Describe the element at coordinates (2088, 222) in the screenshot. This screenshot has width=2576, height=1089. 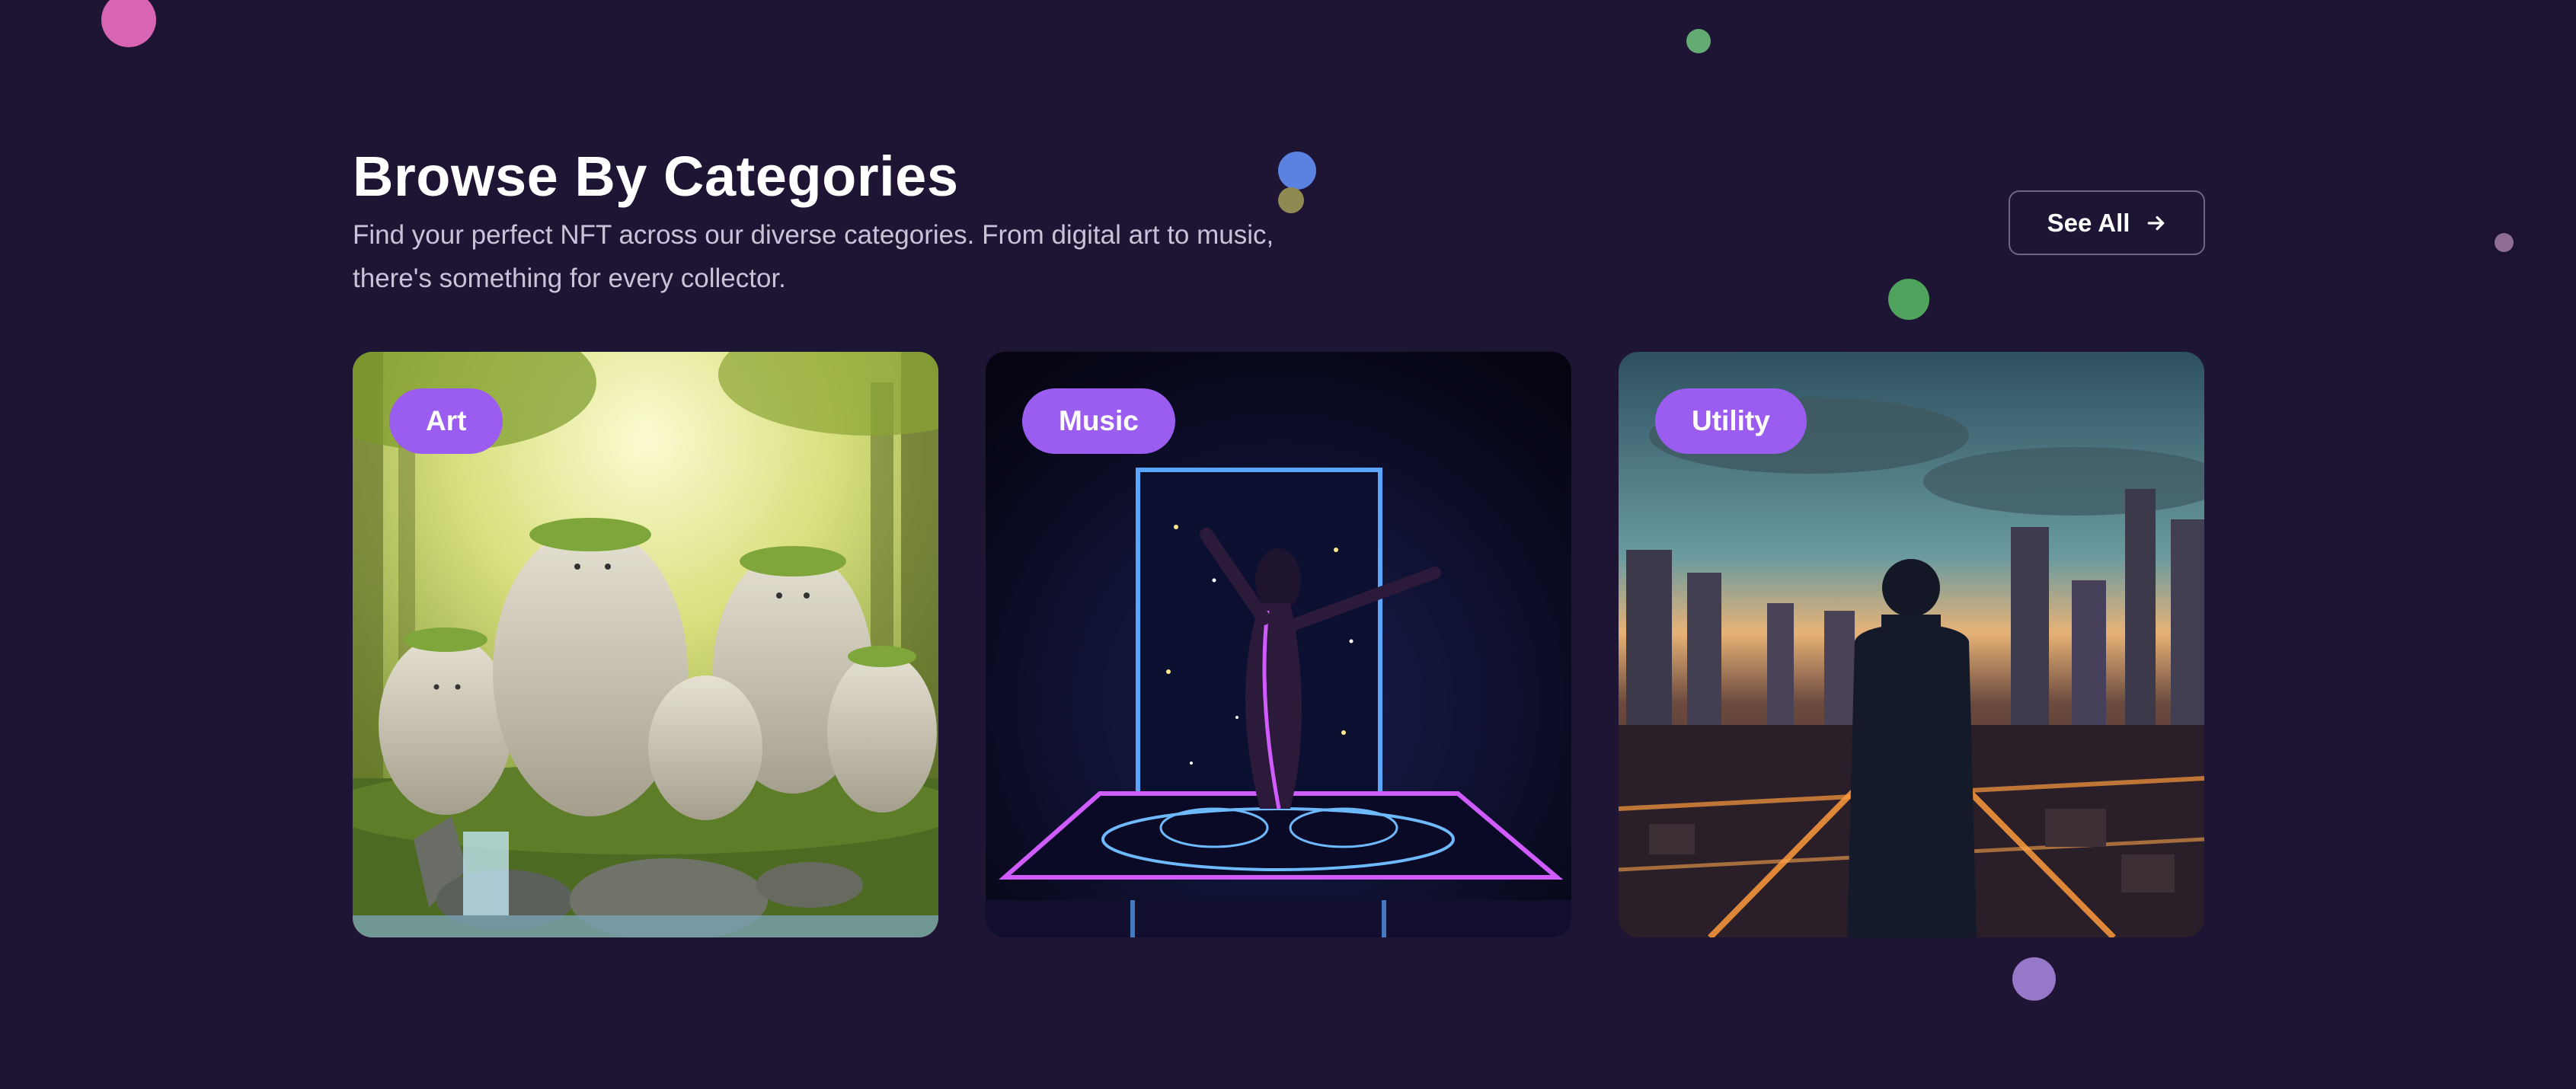
I see `see-all-label: See All` at that location.